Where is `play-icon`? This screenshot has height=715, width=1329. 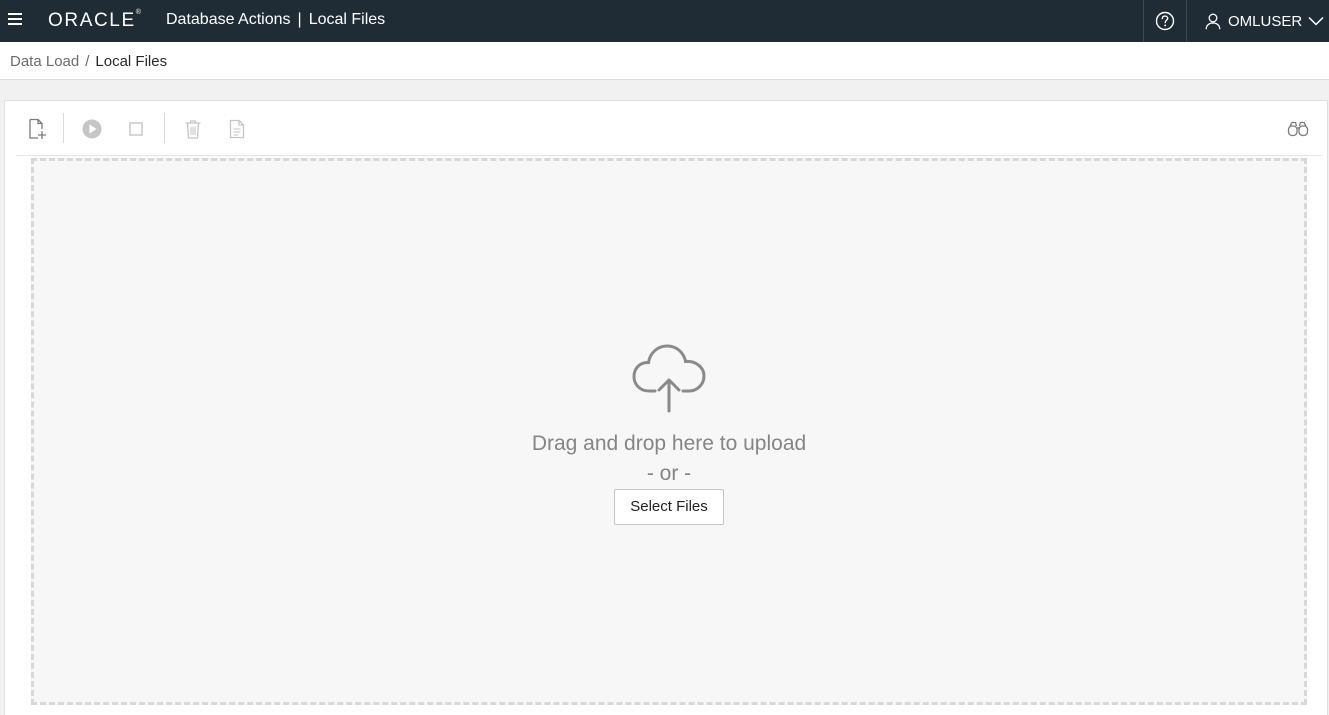 play-icon is located at coordinates (92, 129).